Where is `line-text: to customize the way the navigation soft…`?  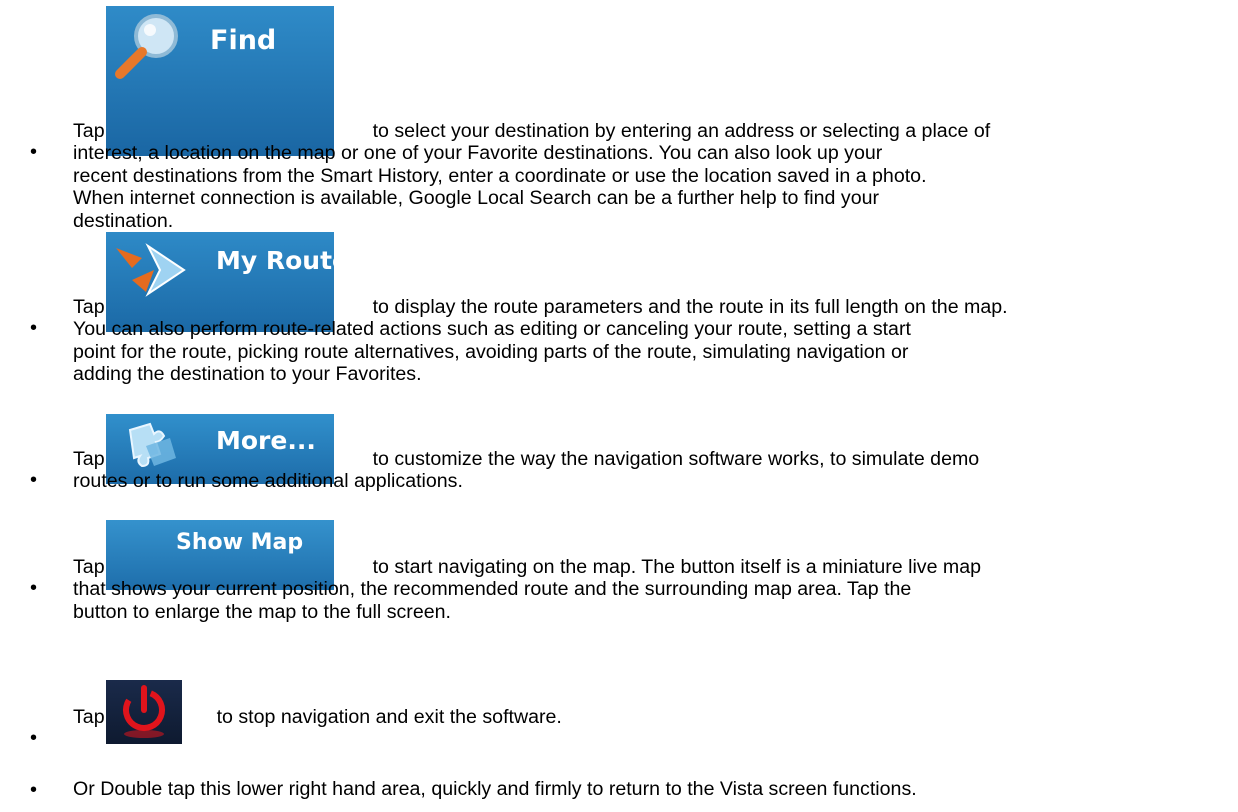 line-text: to customize the way the navigation soft… is located at coordinates (676, 459).